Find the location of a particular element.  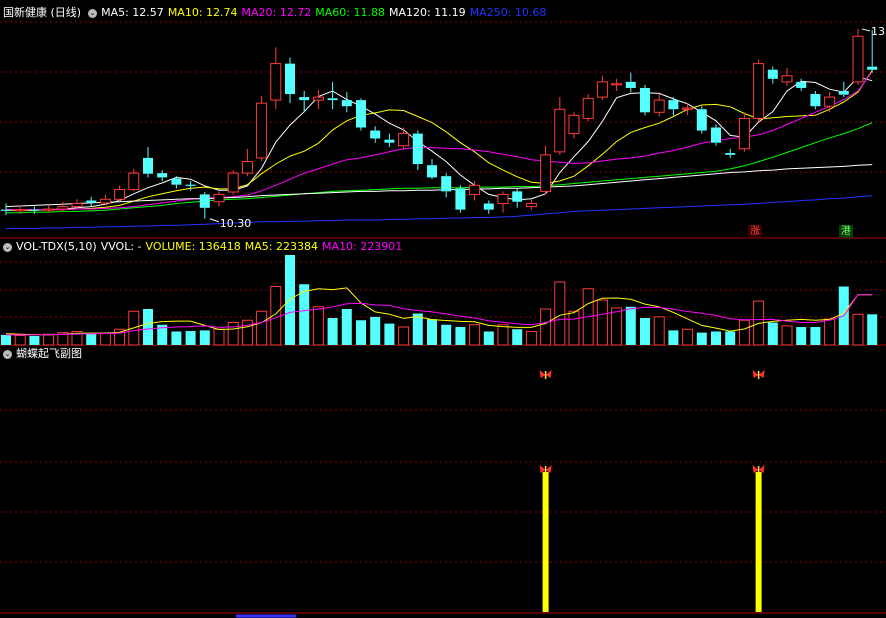

high-label: 13 is located at coordinates (878, 31).